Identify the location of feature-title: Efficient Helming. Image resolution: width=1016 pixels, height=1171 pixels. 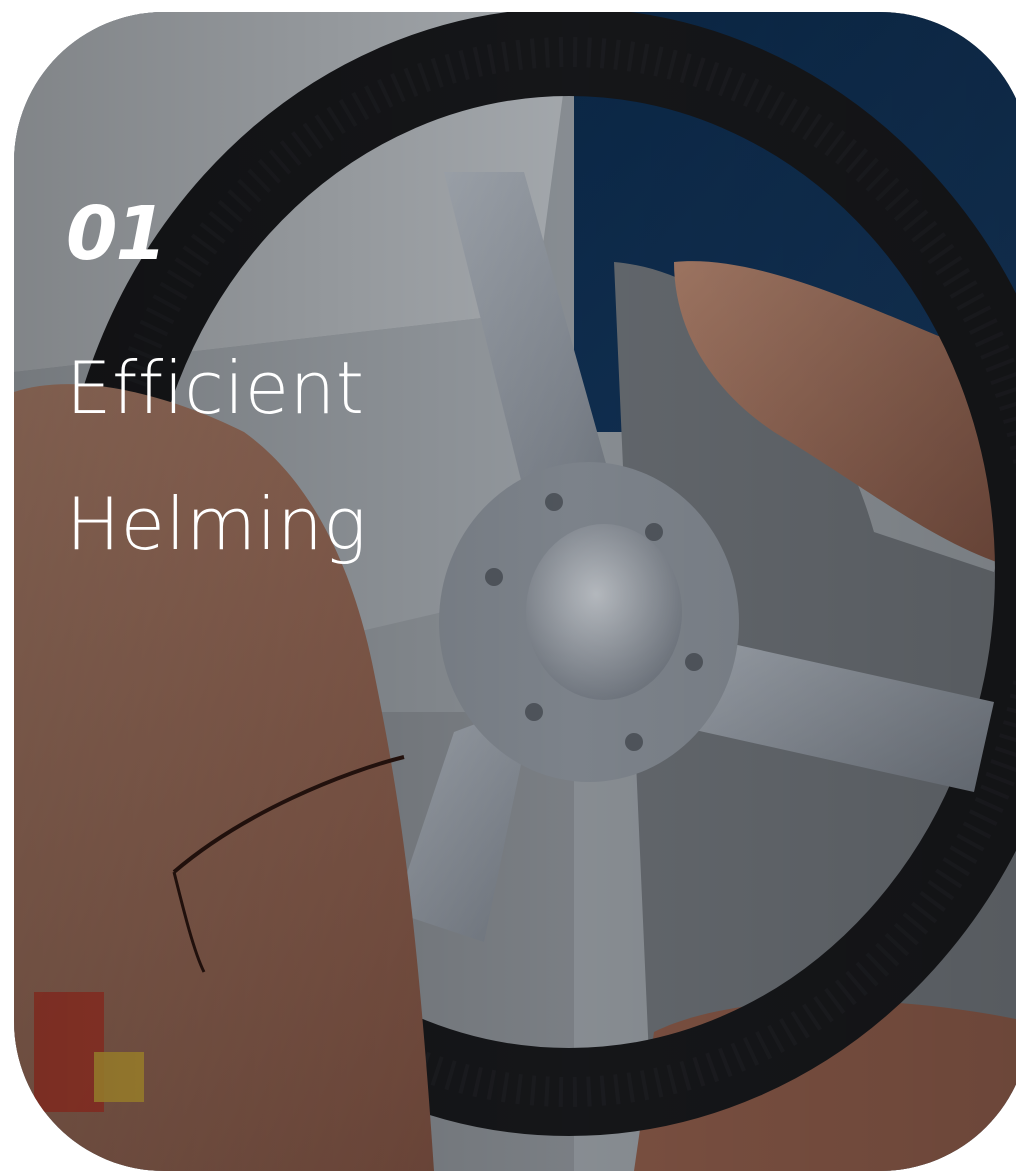
(216, 488).